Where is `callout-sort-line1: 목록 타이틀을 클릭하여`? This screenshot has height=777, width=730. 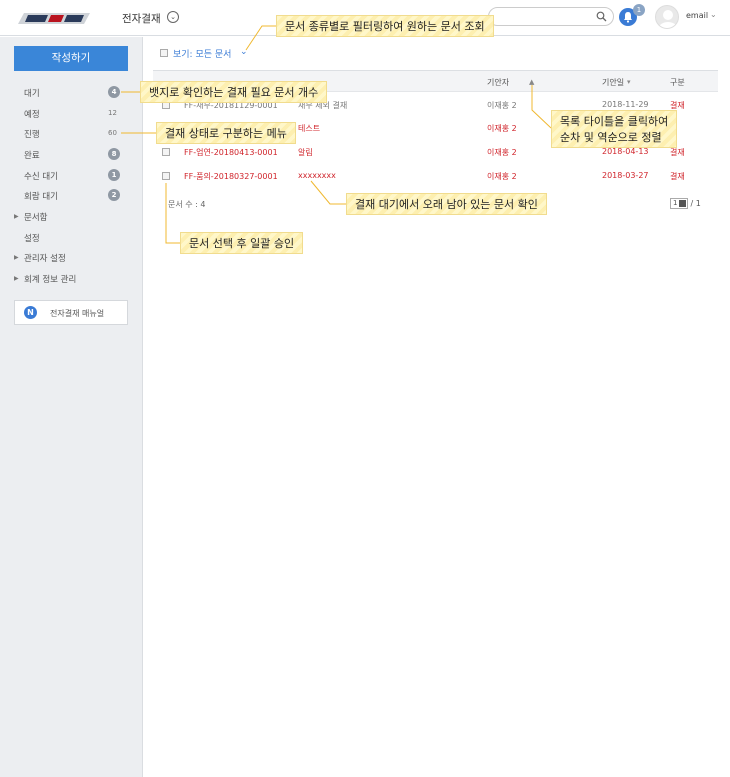 callout-sort-line1: 목록 타이틀을 클릭하여 is located at coordinates (614, 121).